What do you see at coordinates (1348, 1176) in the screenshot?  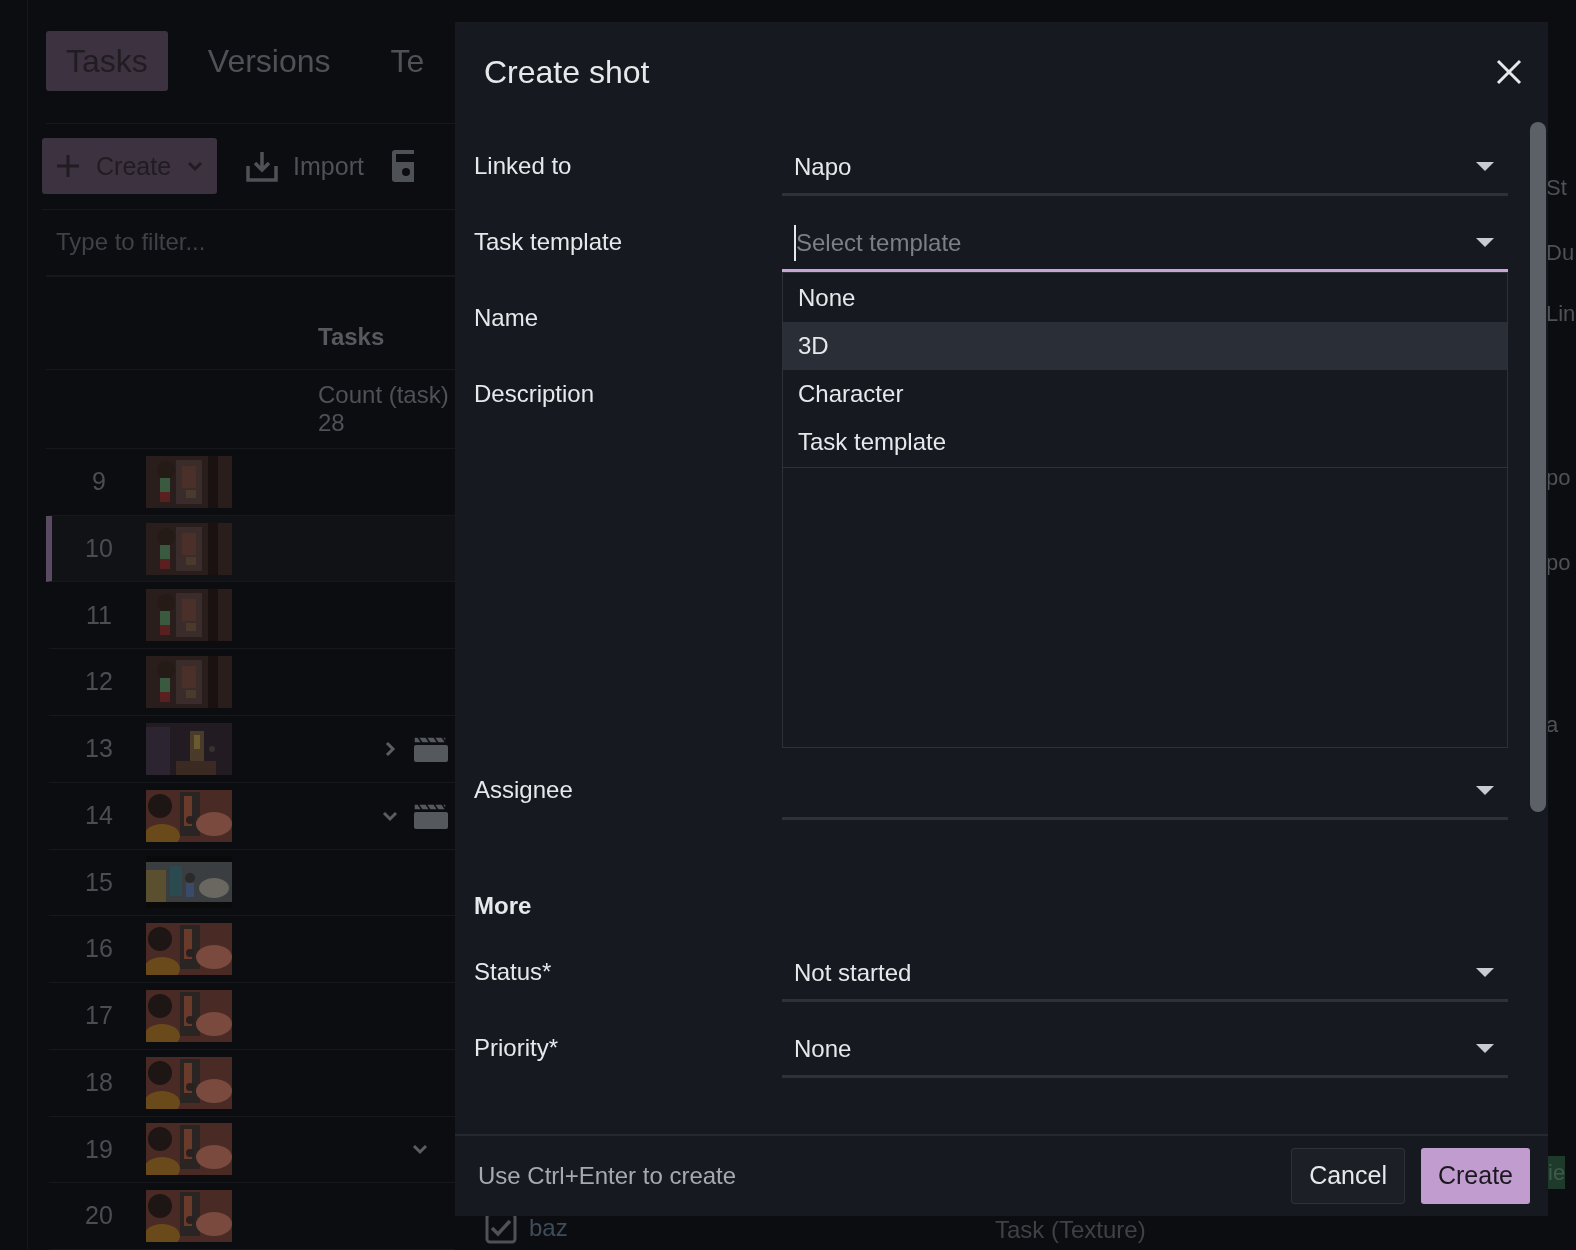 I see `cancel-button: Cancel` at bounding box center [1348, 1176].